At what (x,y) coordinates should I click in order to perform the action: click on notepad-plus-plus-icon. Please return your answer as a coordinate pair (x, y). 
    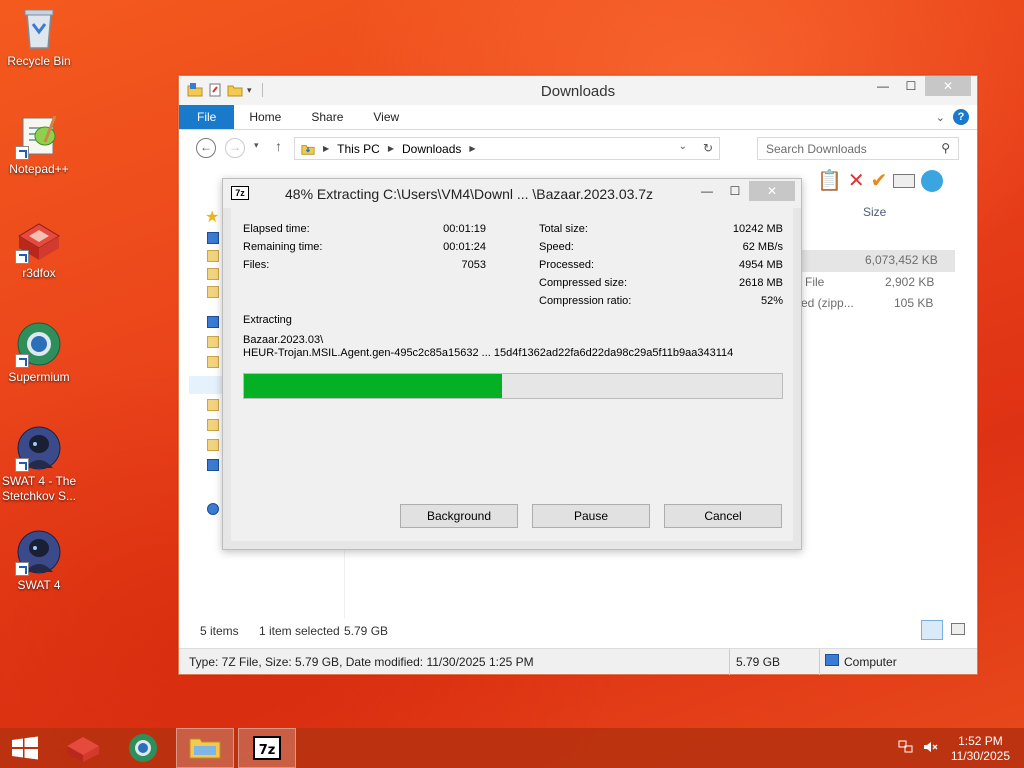
    Looking at the image, I should click on (39, 136).